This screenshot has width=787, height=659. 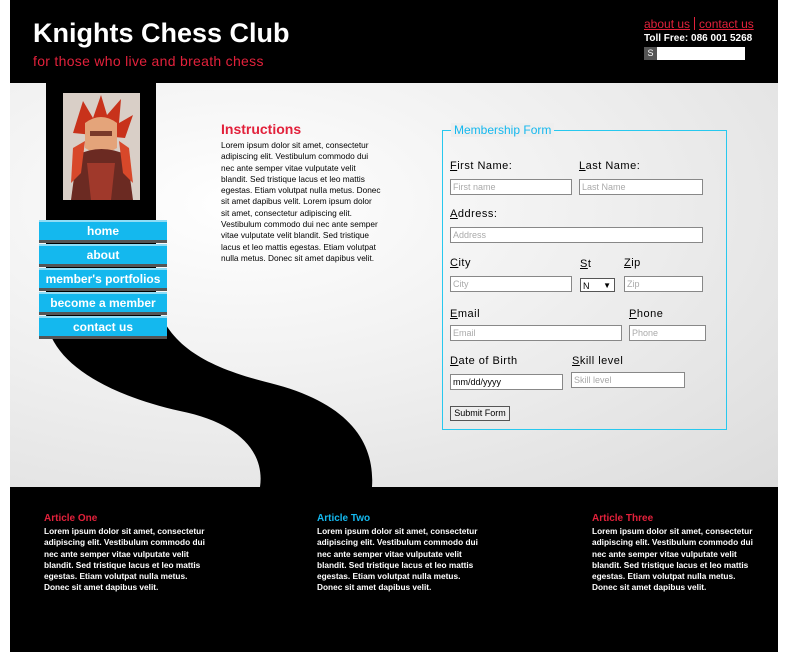 What do you see at coordinates (103, 303) in the screenshot?
I see `nav-item-become-member: become a member` at bounding box center [103, 303].